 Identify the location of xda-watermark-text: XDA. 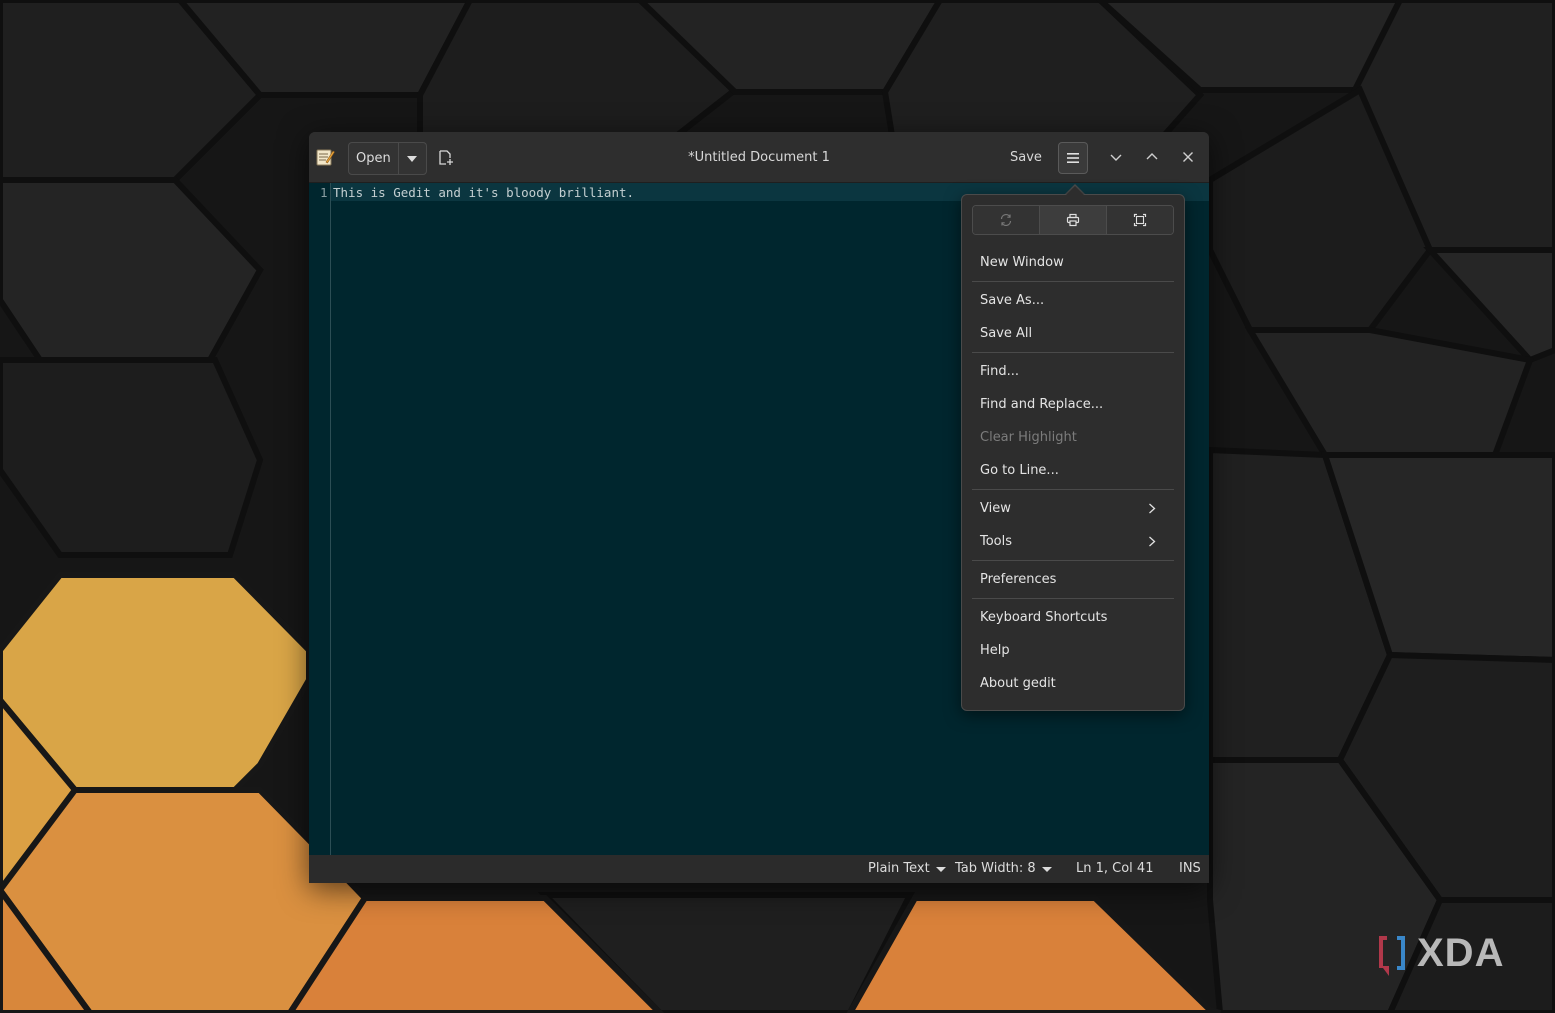
(1460, 953).